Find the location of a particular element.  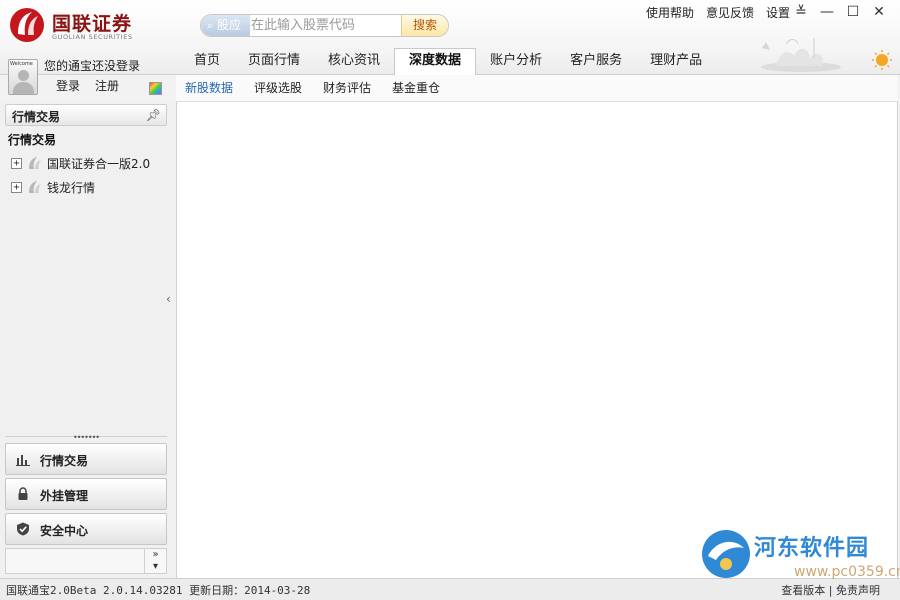

avatar: Welcome is located at coordinates (23, 77).